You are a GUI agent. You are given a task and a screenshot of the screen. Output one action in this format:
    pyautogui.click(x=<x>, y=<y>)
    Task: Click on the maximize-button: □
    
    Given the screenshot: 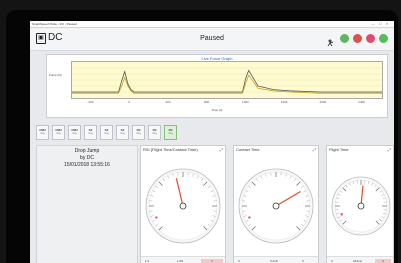 What is the action you would take?
    pyautogui.click(x=380, y=24)
    